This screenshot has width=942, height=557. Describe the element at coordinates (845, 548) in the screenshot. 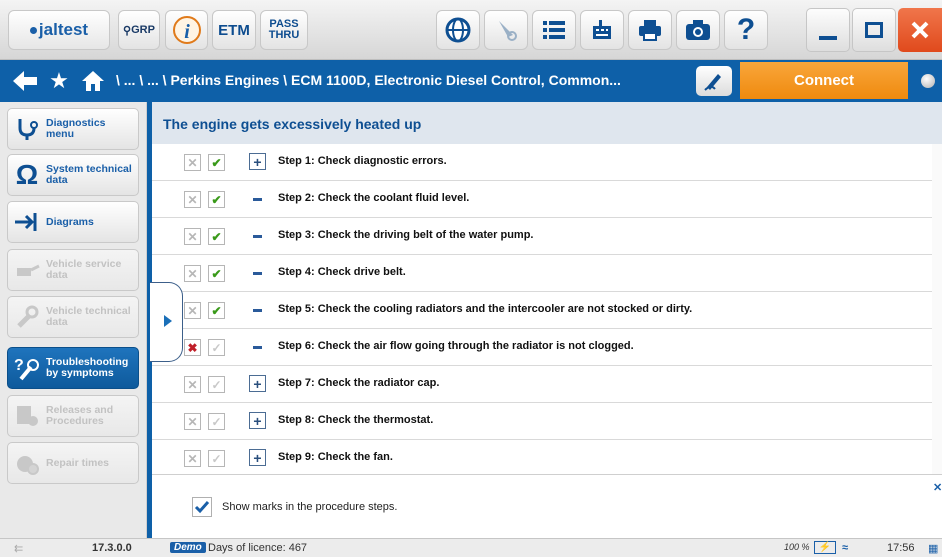

I see `wifi-icon: ≈` at that location.